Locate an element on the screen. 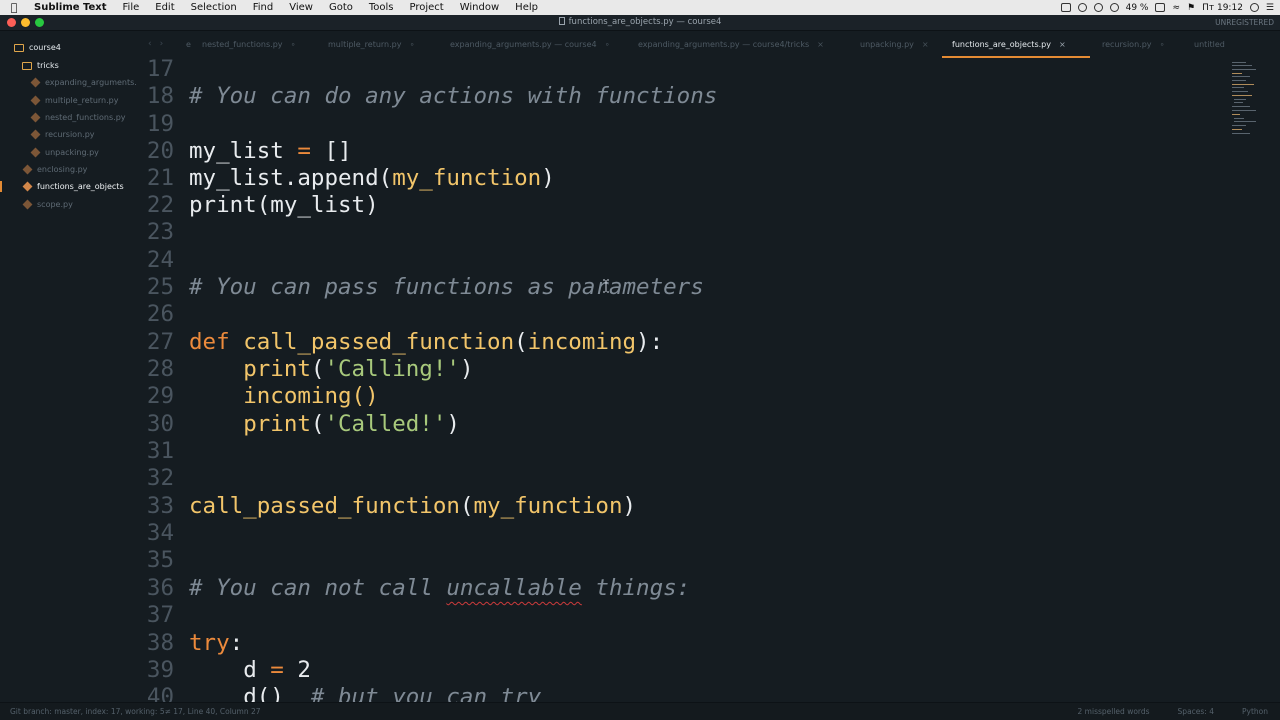  line-number: 31 is located at coordinates (160, 451).